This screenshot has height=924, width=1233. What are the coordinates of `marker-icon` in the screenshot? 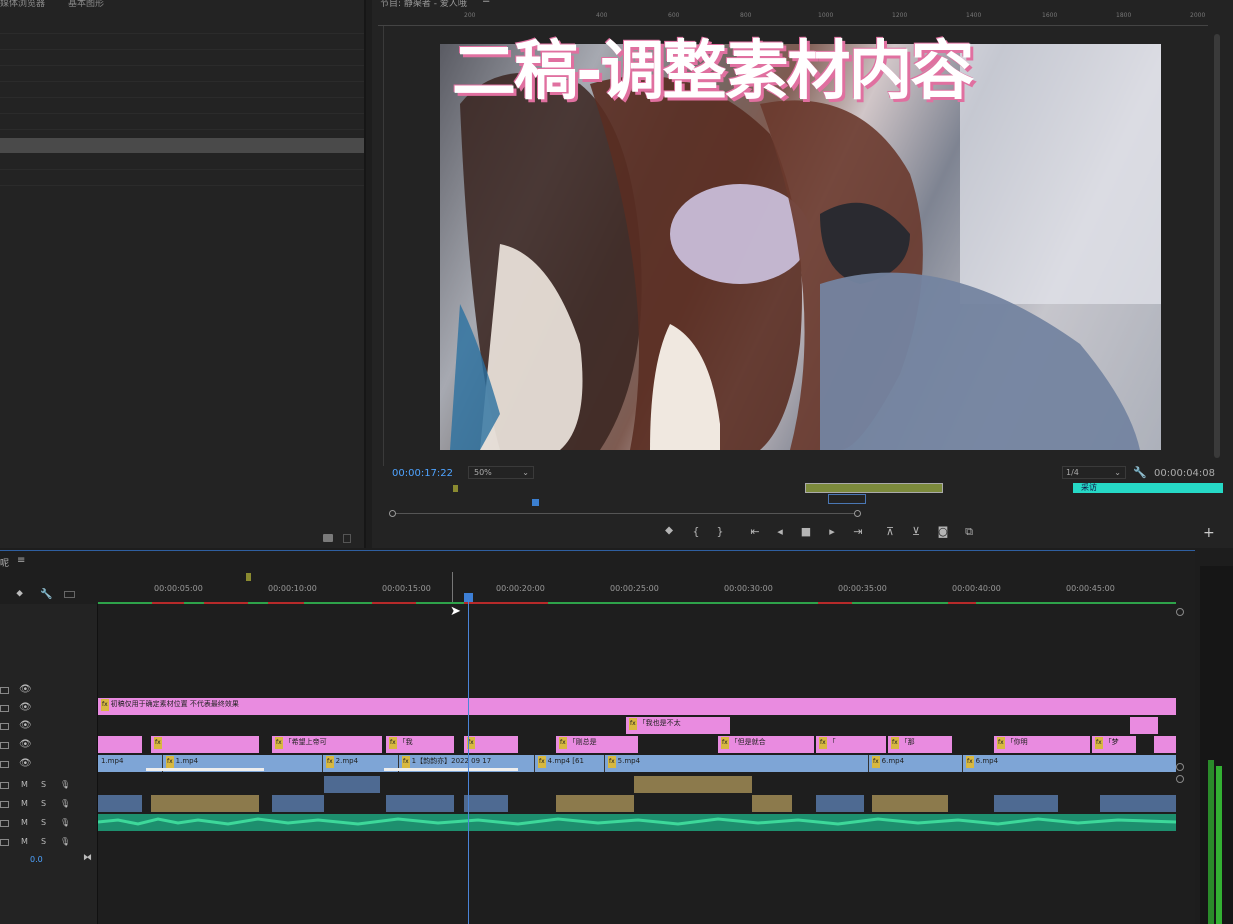 It's located at (248, 577).